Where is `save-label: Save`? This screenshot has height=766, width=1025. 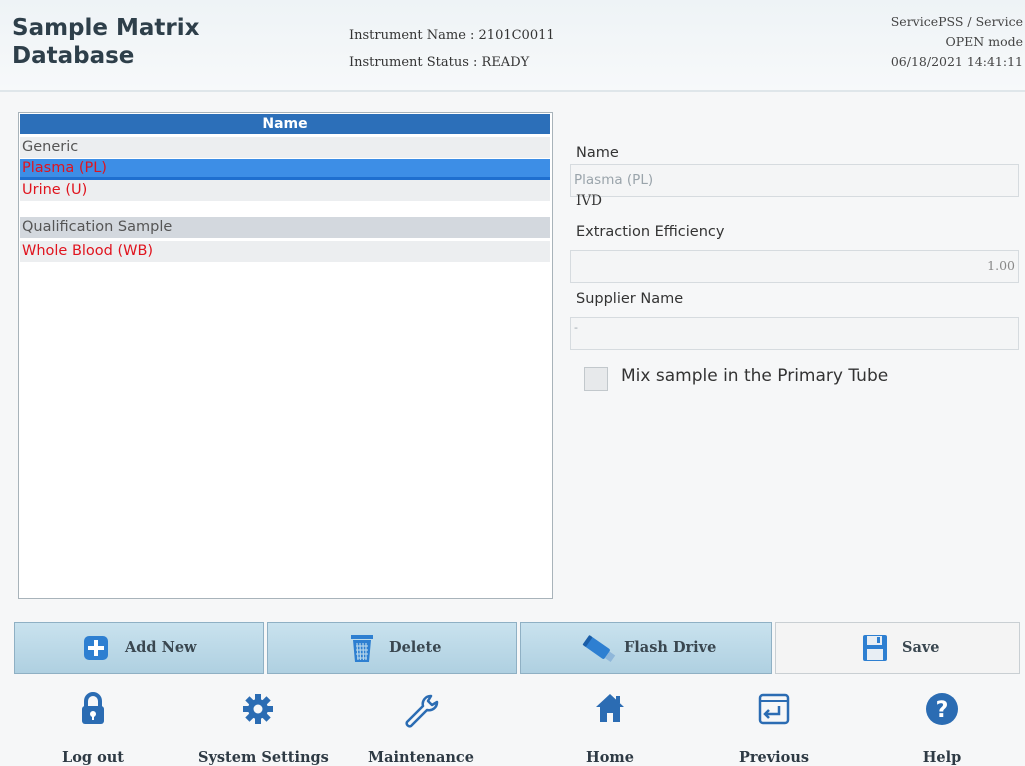
save-label: Save is located at coordinates (921, 647).